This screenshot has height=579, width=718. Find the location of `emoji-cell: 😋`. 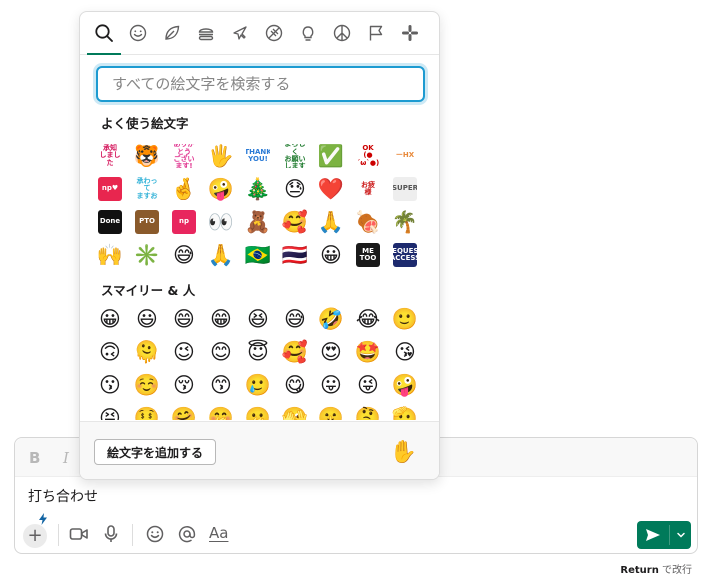

emoji-cell: 😋 is located at coordinates (295, 385).